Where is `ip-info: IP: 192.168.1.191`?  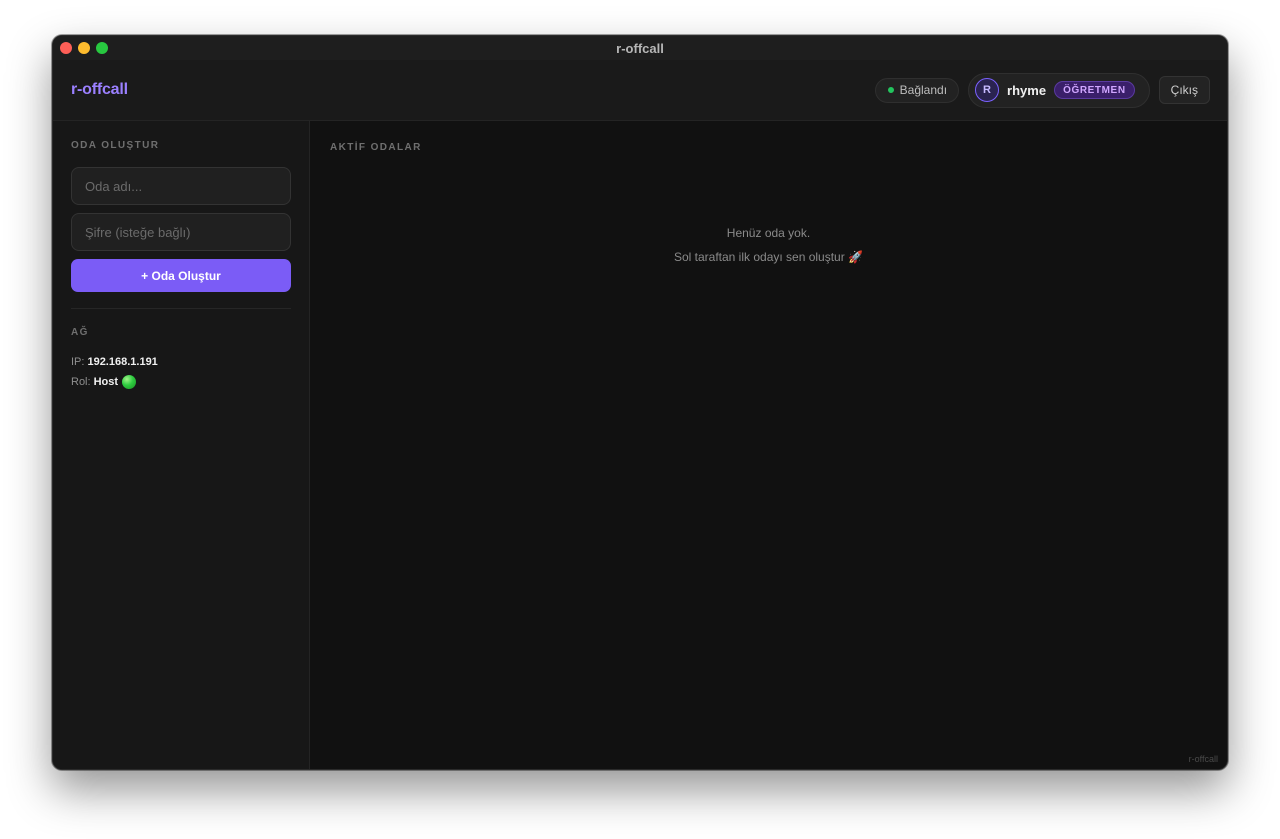
ip-info: IP: 192.168.1.191 is located at coordinates (114, 362).